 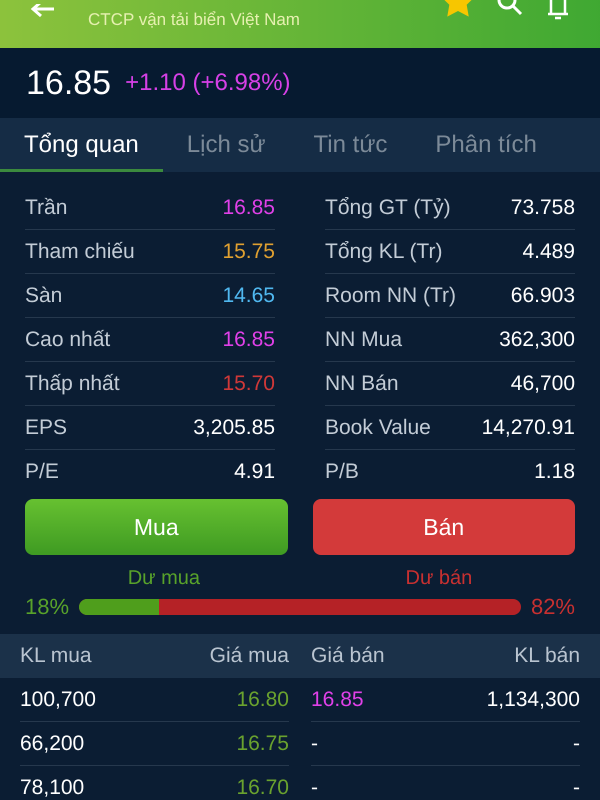 What do you see at coordinates (46, 208) in the screenshot?
I see `stat-label: Trần` at bounding box center [46, 208].